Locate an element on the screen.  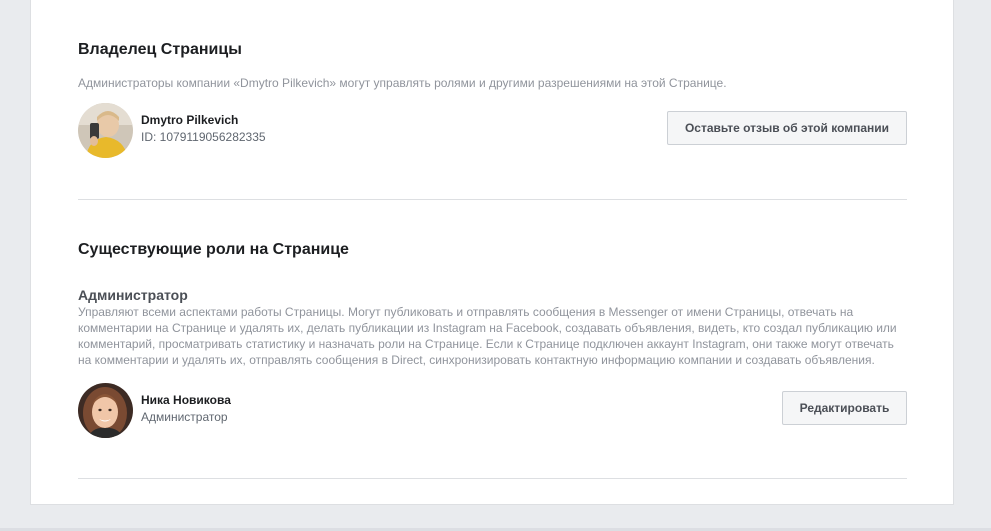
owner-id: ID: 1079119056282335 is located at coordinates (203, 137).